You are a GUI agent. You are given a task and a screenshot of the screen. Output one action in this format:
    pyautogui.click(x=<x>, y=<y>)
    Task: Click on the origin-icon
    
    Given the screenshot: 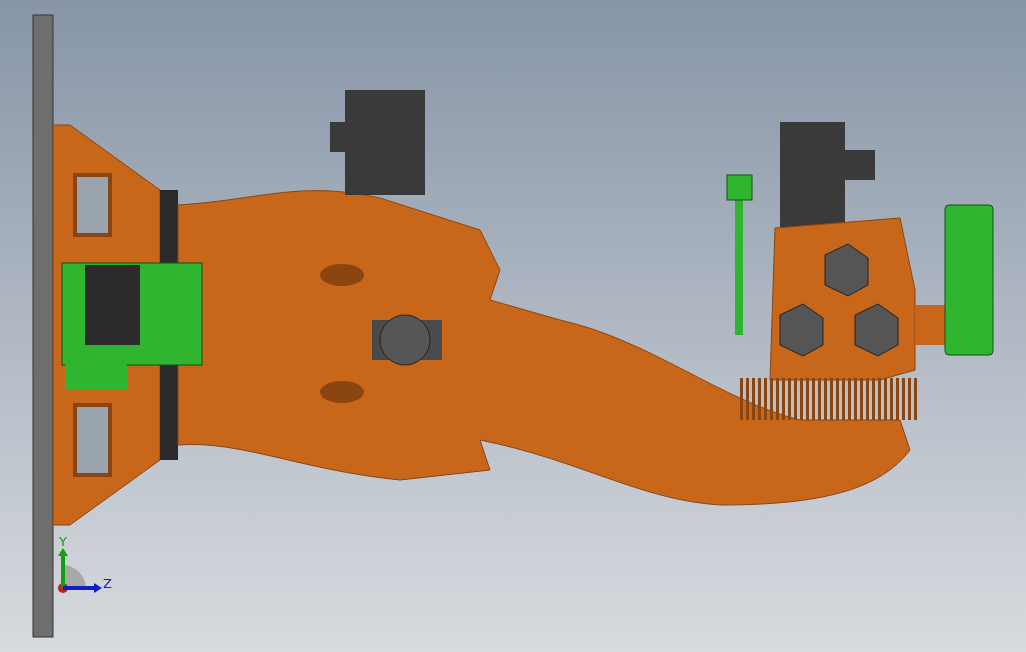 What is the action you would take?
    pyautogui.click(x=63, y=588)
    